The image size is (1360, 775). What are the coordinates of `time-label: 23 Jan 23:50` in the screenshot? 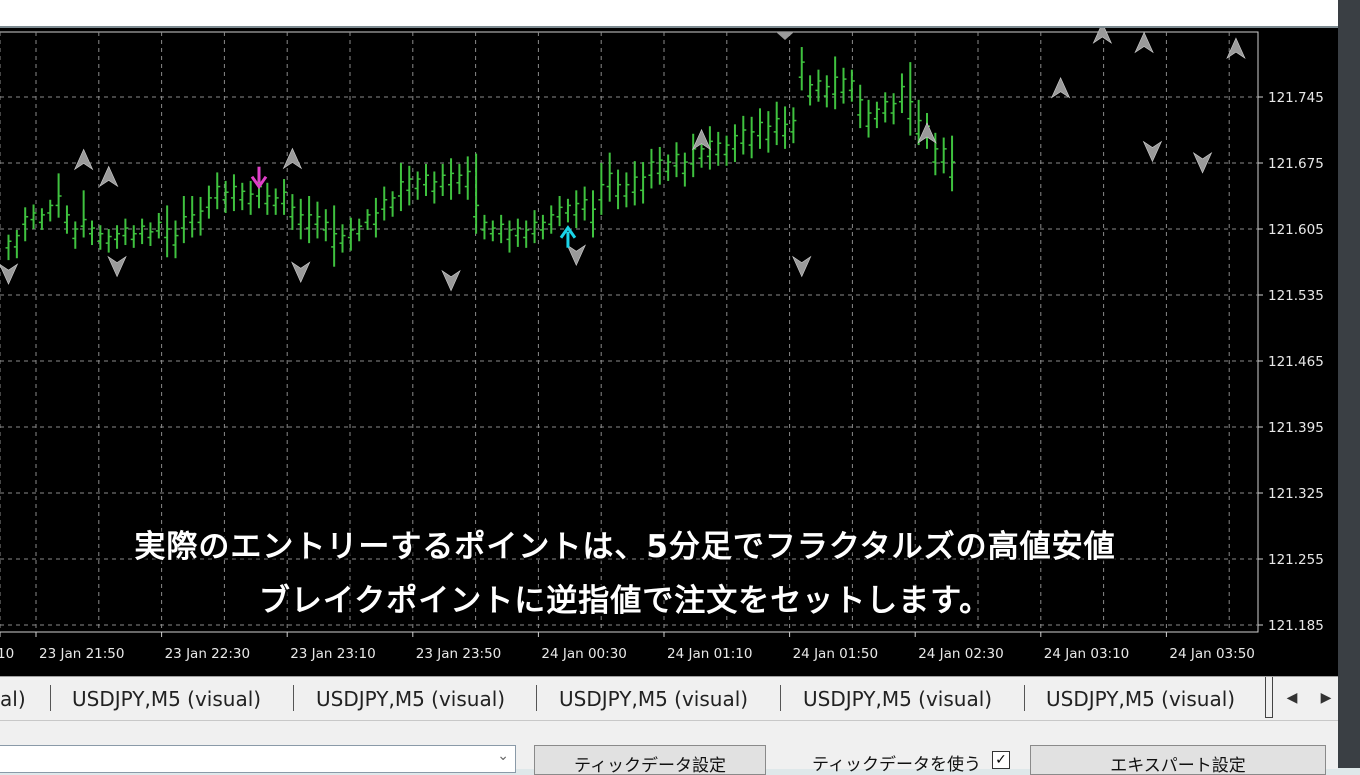 It's located at (458, 654).